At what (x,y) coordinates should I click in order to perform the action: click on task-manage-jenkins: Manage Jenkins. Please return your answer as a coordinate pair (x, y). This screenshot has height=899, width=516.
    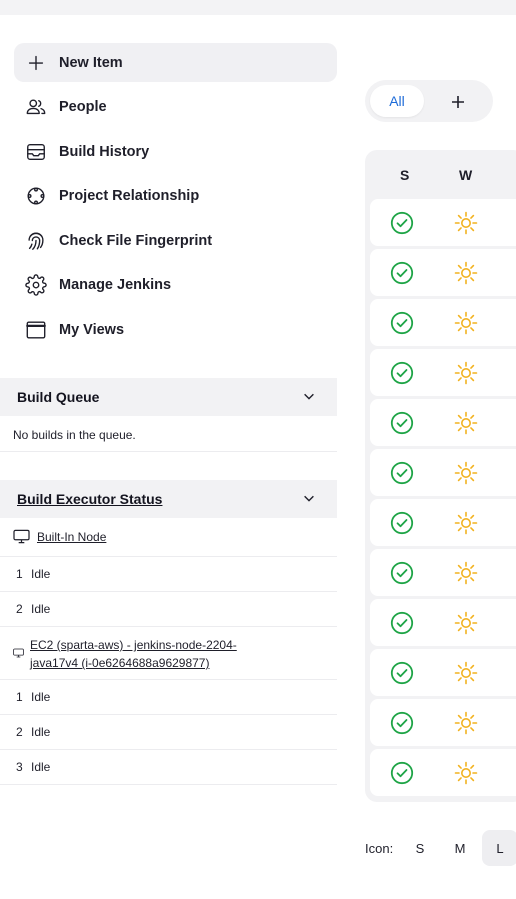
    Looking at the image, I should click on (175, 285).